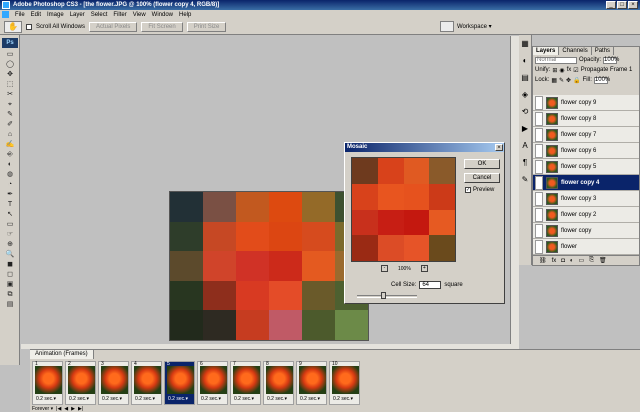 The width and height of the screenshot is (640, 412). What do you see at coordinates (36, 15) in the screenshot?
I see `menu-edit: Edit` at bounding box center [36, 15].